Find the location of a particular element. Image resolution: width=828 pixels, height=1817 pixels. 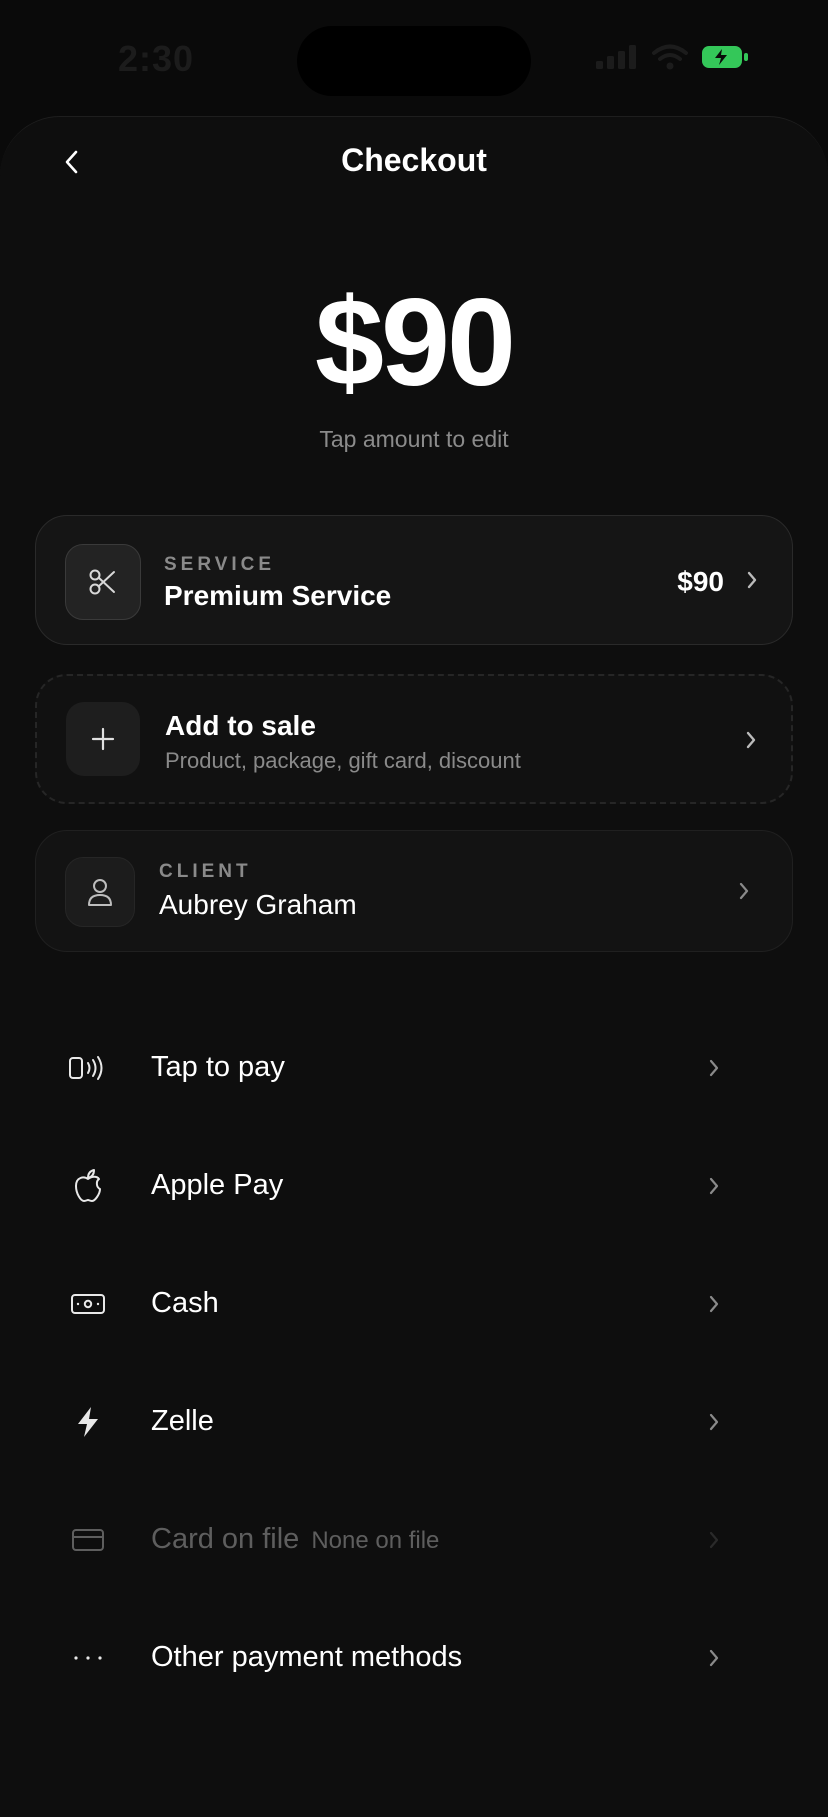

client-name: Aubrey Graham is located at coordinates (258, 904).